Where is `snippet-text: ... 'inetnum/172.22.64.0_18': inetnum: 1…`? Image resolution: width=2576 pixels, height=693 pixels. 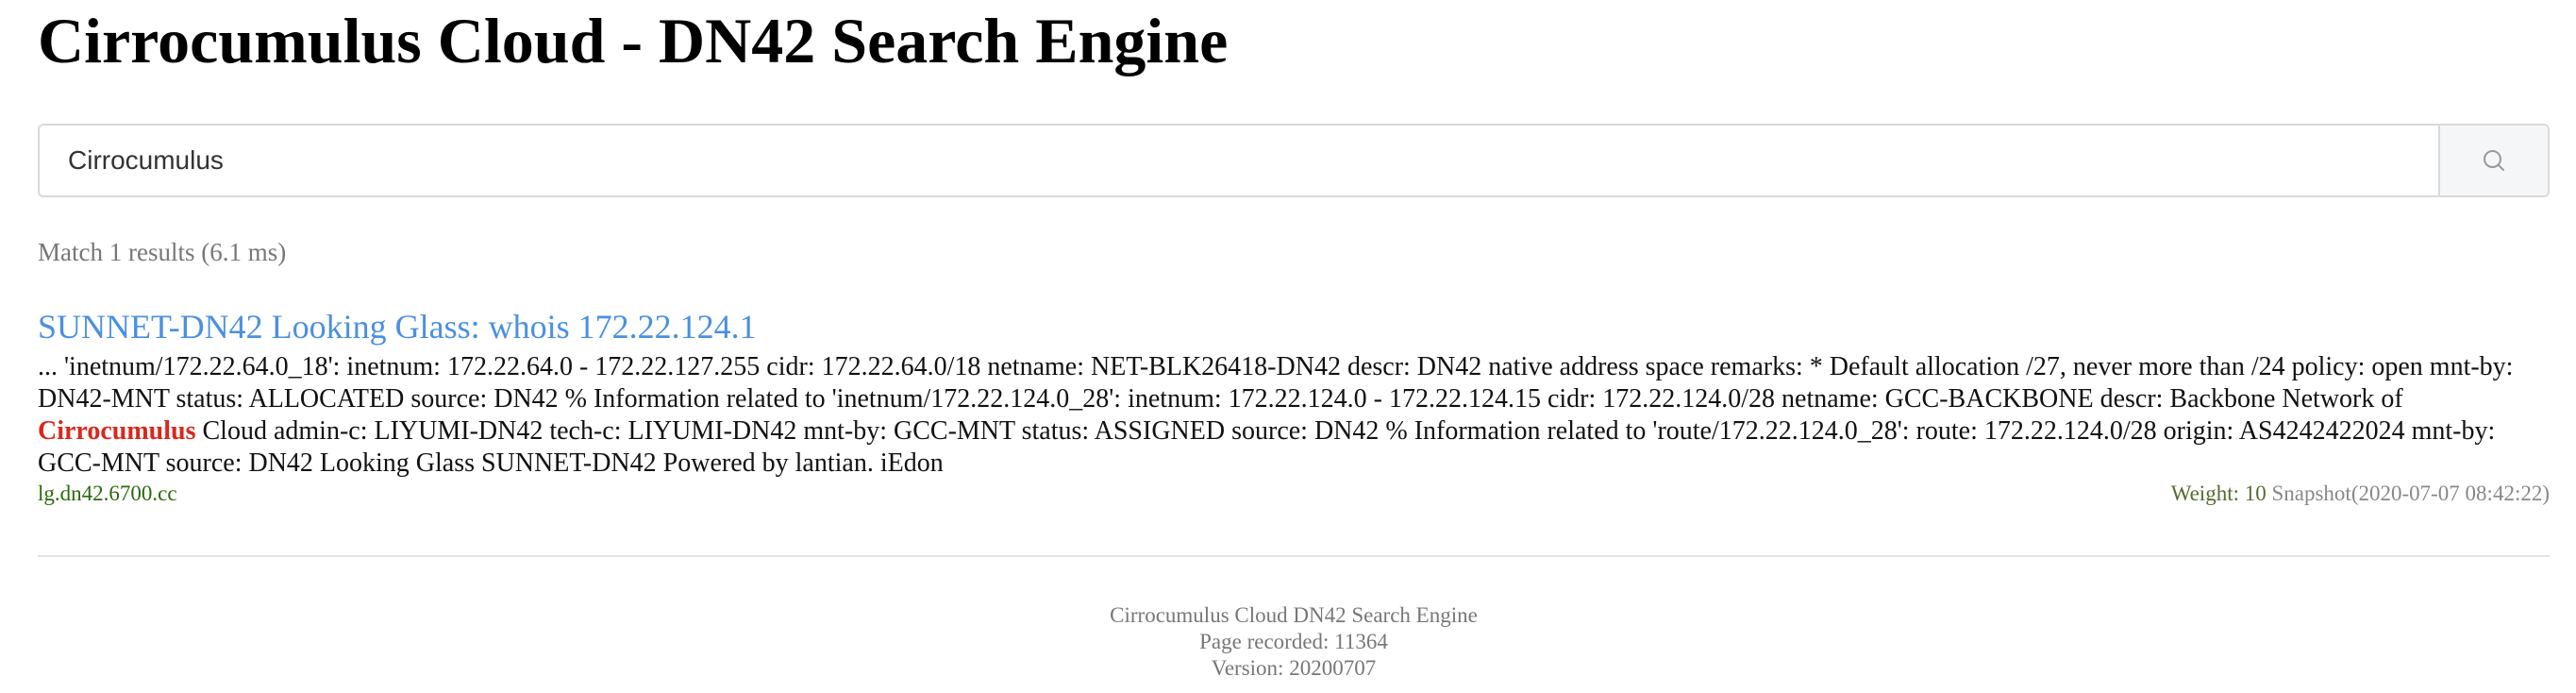 snippet-text: ... 'inetnum/172.22.64.0_18': inetnum: 1… is located at coordinates (1276, 383).